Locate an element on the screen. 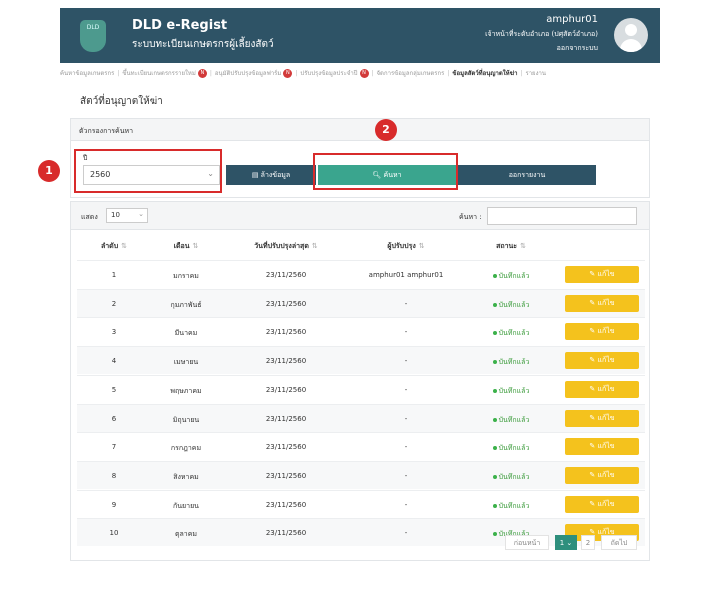  table-search-input is located at coordinates (562, 216).